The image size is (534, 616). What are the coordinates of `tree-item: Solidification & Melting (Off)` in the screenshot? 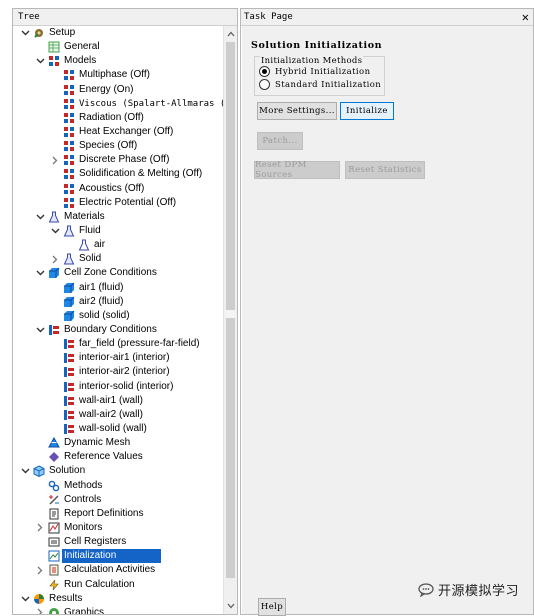 It's located at (118, 174).